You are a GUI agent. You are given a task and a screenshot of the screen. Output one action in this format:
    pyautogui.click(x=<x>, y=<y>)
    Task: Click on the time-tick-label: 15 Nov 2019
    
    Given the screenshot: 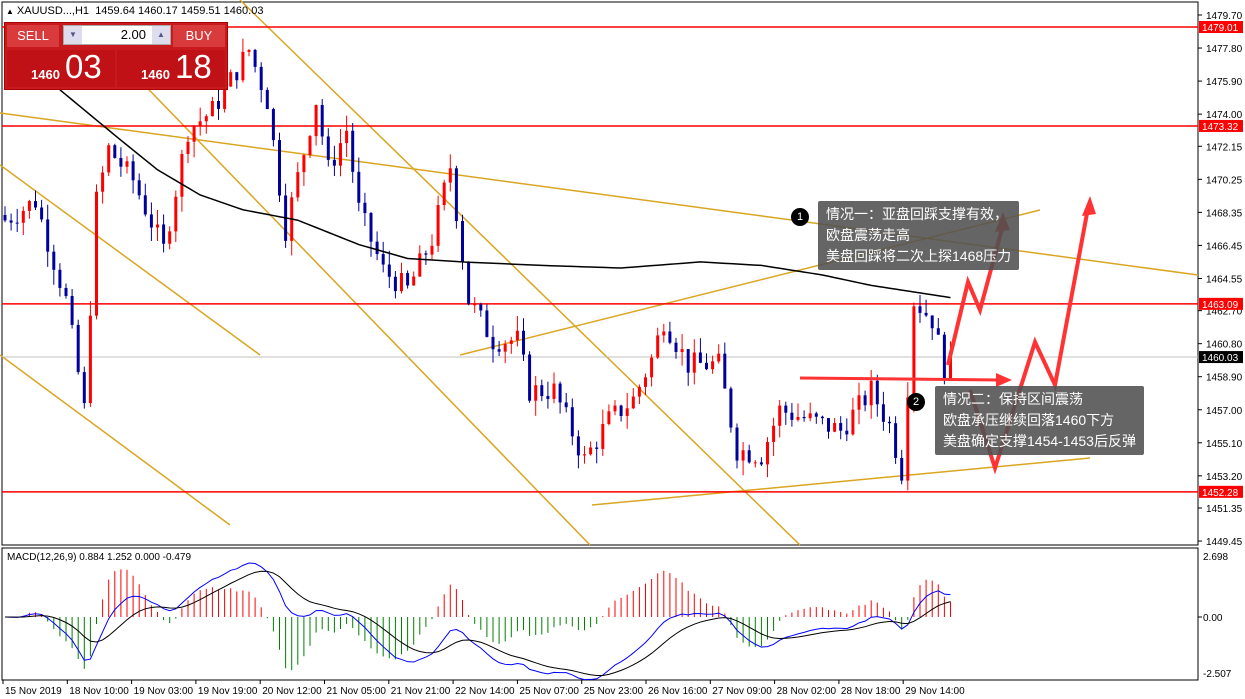 What is the action you would take?
    pyautogui.click(x=33, y=691)
    